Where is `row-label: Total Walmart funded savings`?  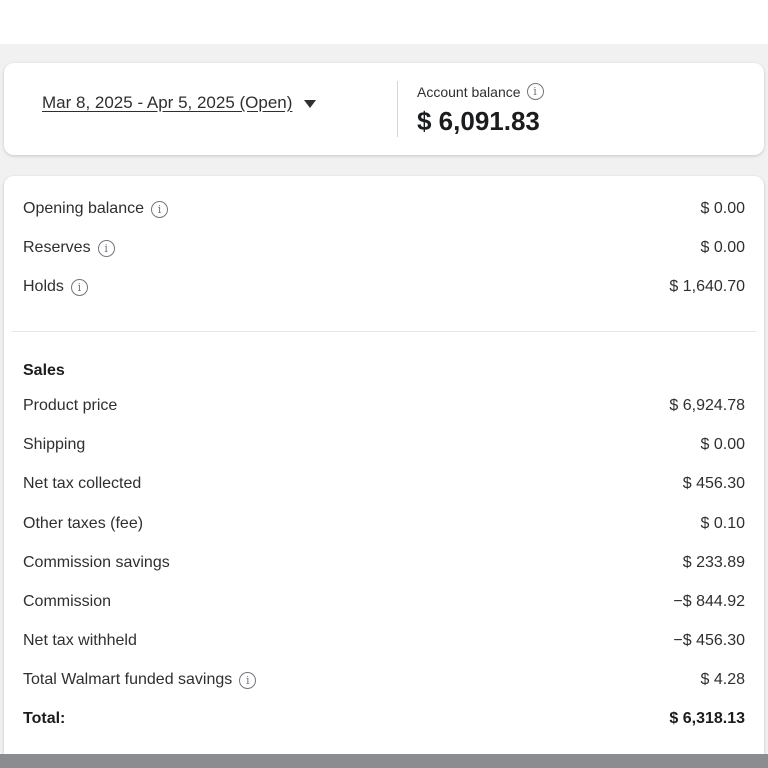 row-label: Total Walmart funded savings is located at coordinates (128, 679).